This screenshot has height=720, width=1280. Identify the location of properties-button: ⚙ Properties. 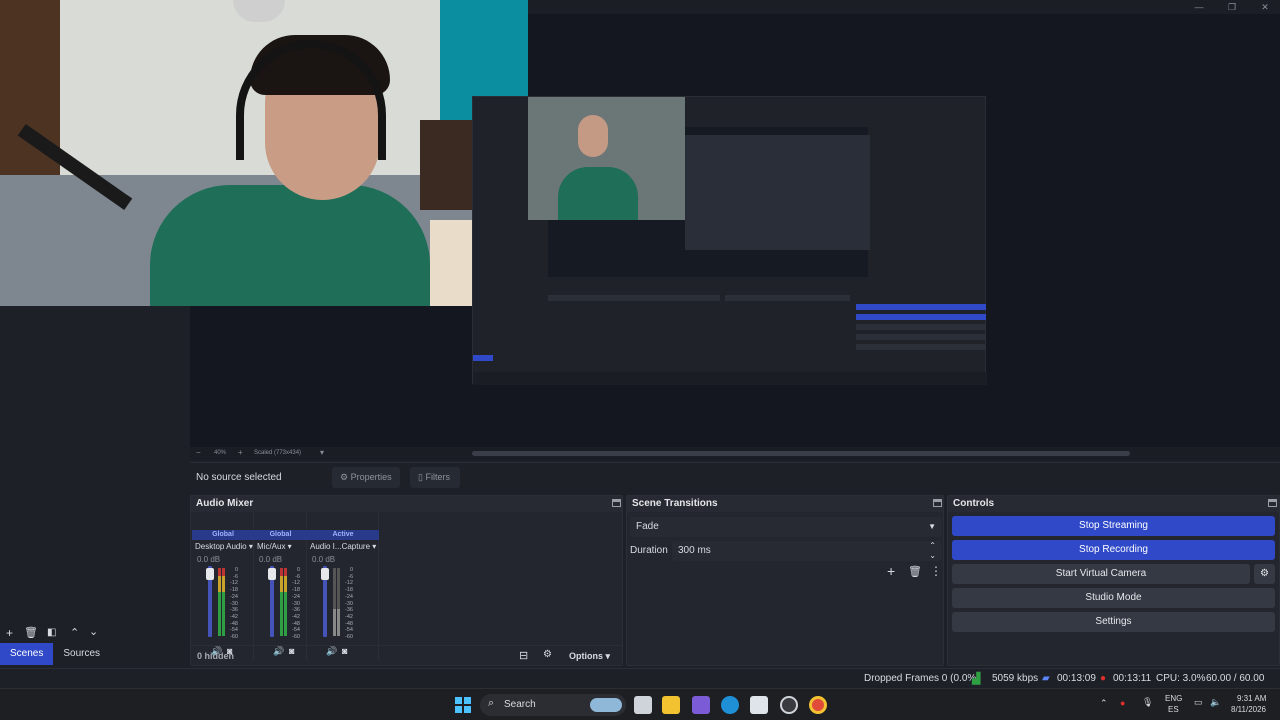
(366, 477).